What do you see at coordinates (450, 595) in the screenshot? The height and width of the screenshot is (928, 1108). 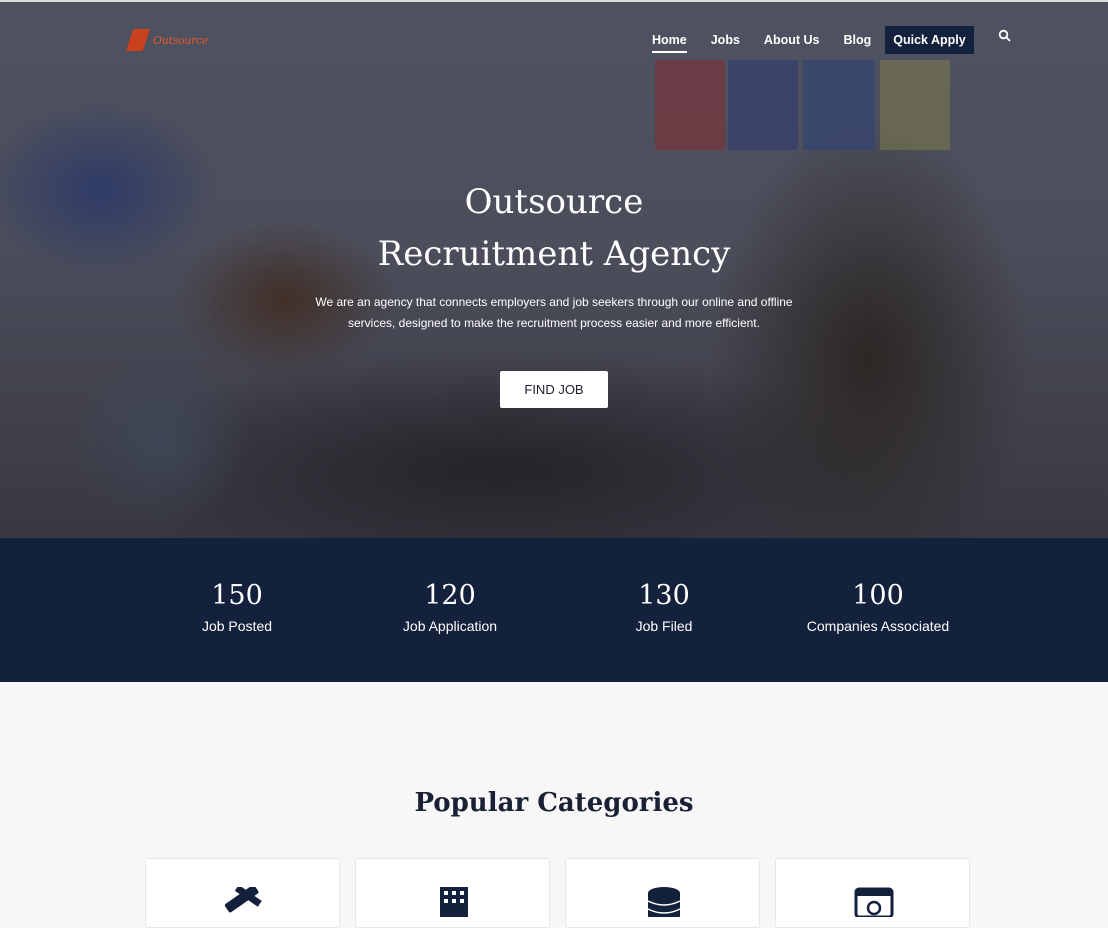 I see `stat-value: 120` at bounding box center [450, 595].